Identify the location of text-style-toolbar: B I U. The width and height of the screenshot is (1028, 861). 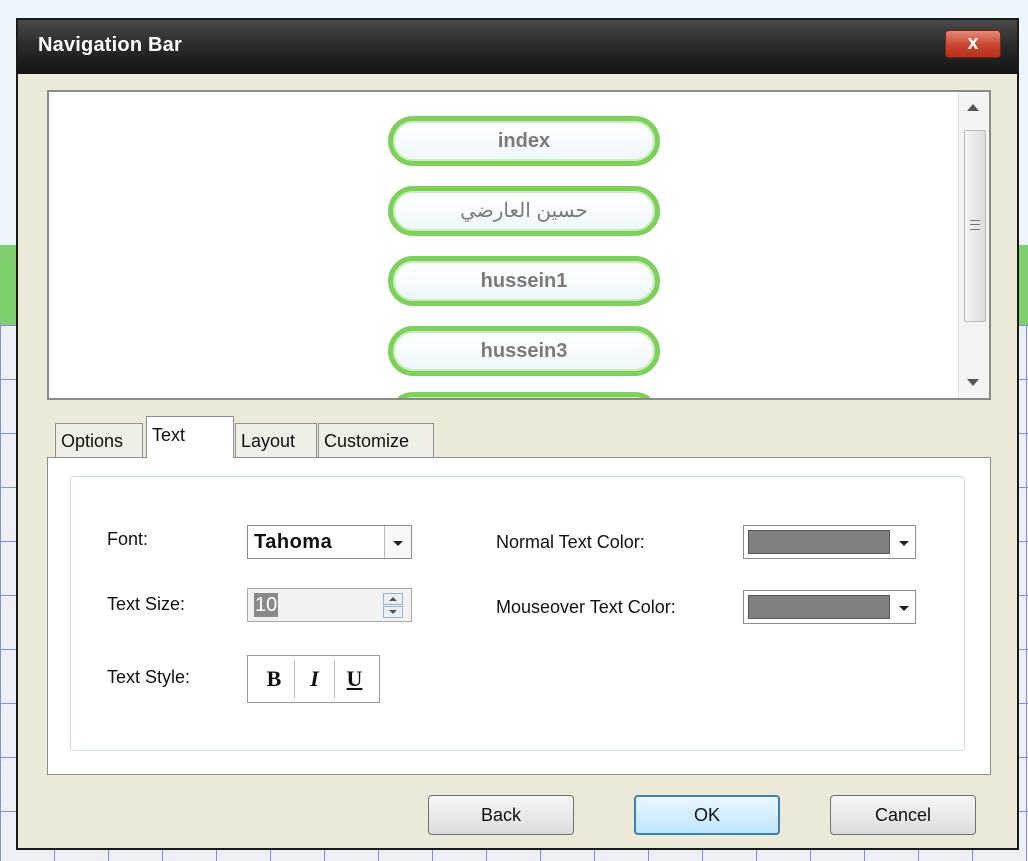
(313, 679).